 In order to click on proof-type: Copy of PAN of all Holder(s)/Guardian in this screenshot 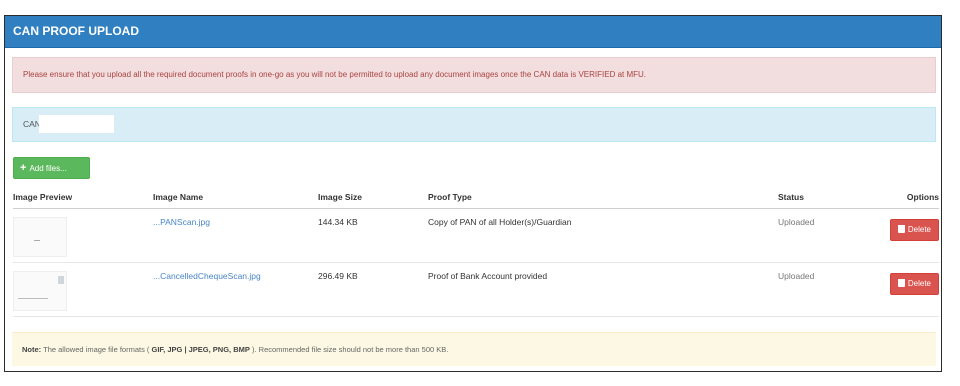, I will do `click(603, 235)`.